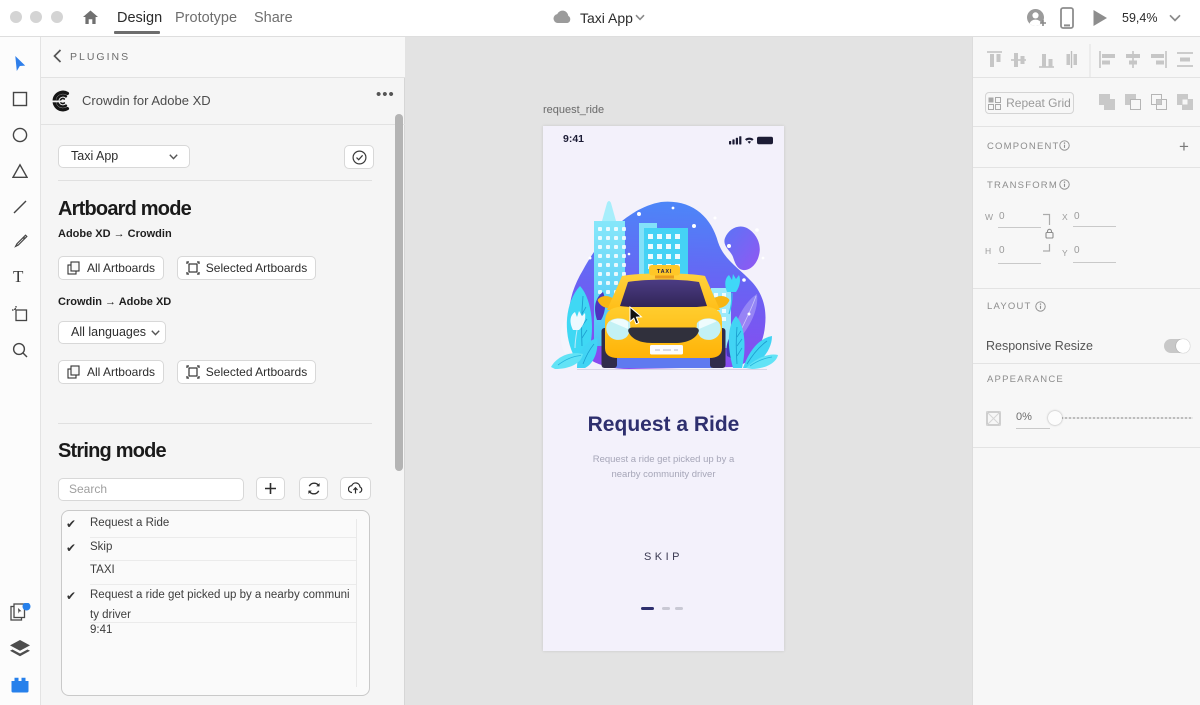  Describe the element at coordinates (664, 272) in the screenshot. I see `svg-text: TAXI` at that location.